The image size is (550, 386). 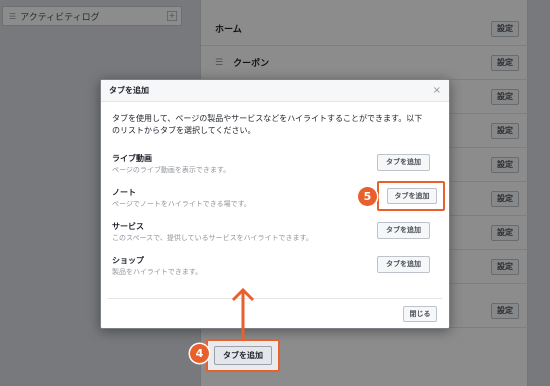 What do you see at coordinates (367, 196) in the screenshot?
I see `step5-badge: 5` at bounding box center [367, 196].